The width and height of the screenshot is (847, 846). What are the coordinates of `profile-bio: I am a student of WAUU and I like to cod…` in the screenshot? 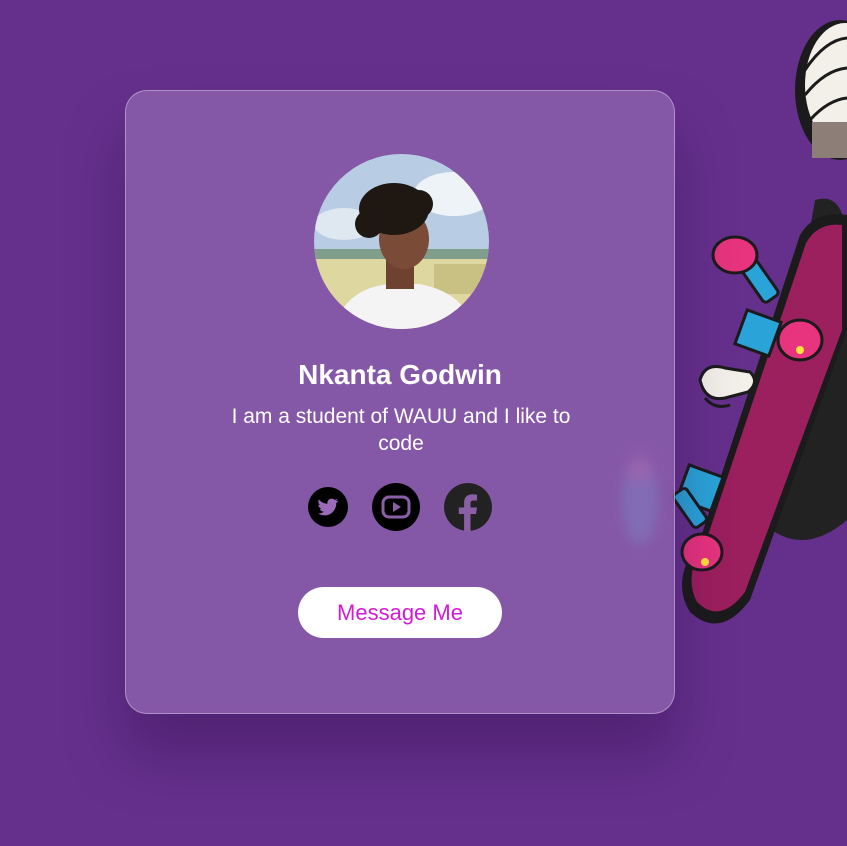 It's located at (401, 430).